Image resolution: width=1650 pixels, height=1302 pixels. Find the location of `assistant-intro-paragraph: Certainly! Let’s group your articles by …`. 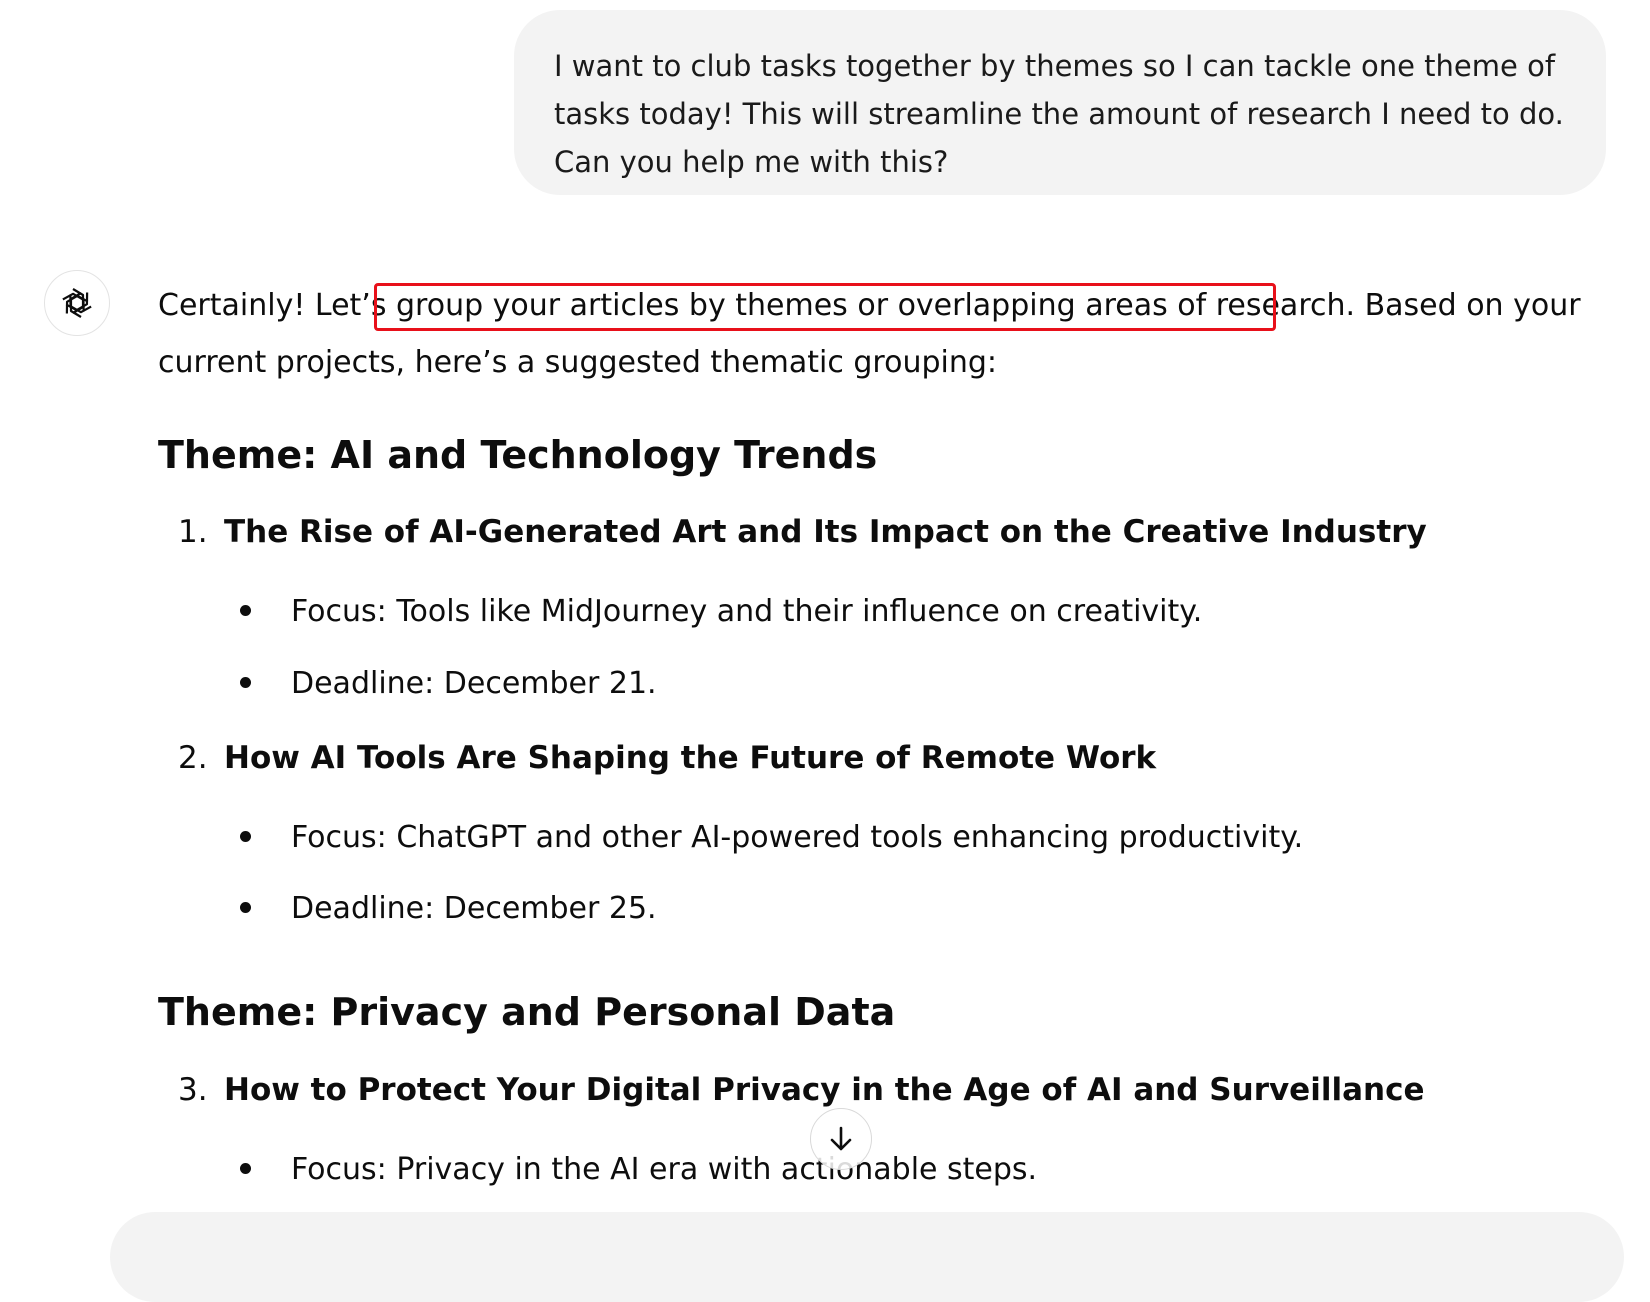

assistant-intro-paragraph: Certainly! Let’s group your articles by … is located at coordinates (878, 334).